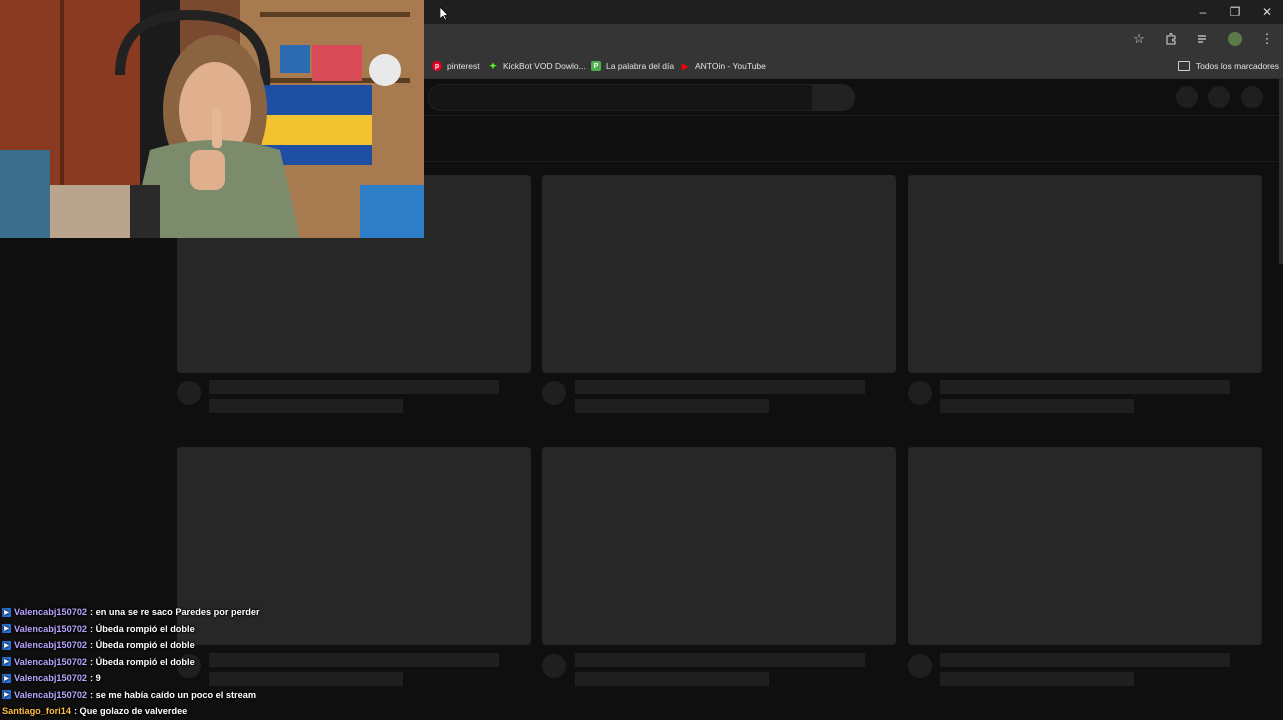 This screenshot has width=1283, height=720. I want to click on chat-text: : Que golazo de valverdee, so click(130, 711).